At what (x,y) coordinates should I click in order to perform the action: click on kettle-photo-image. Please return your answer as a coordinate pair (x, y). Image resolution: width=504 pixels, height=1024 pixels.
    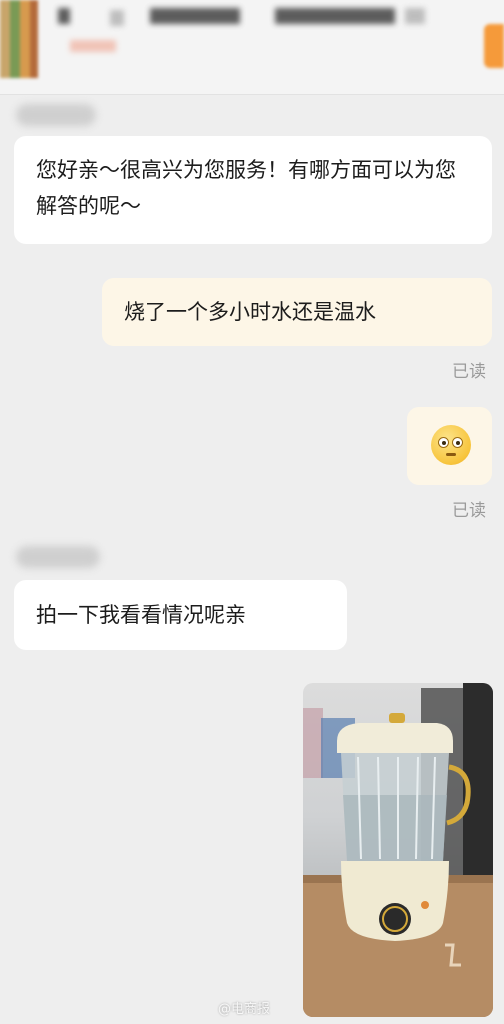
    Looking at the image, I should click on (398, 850).